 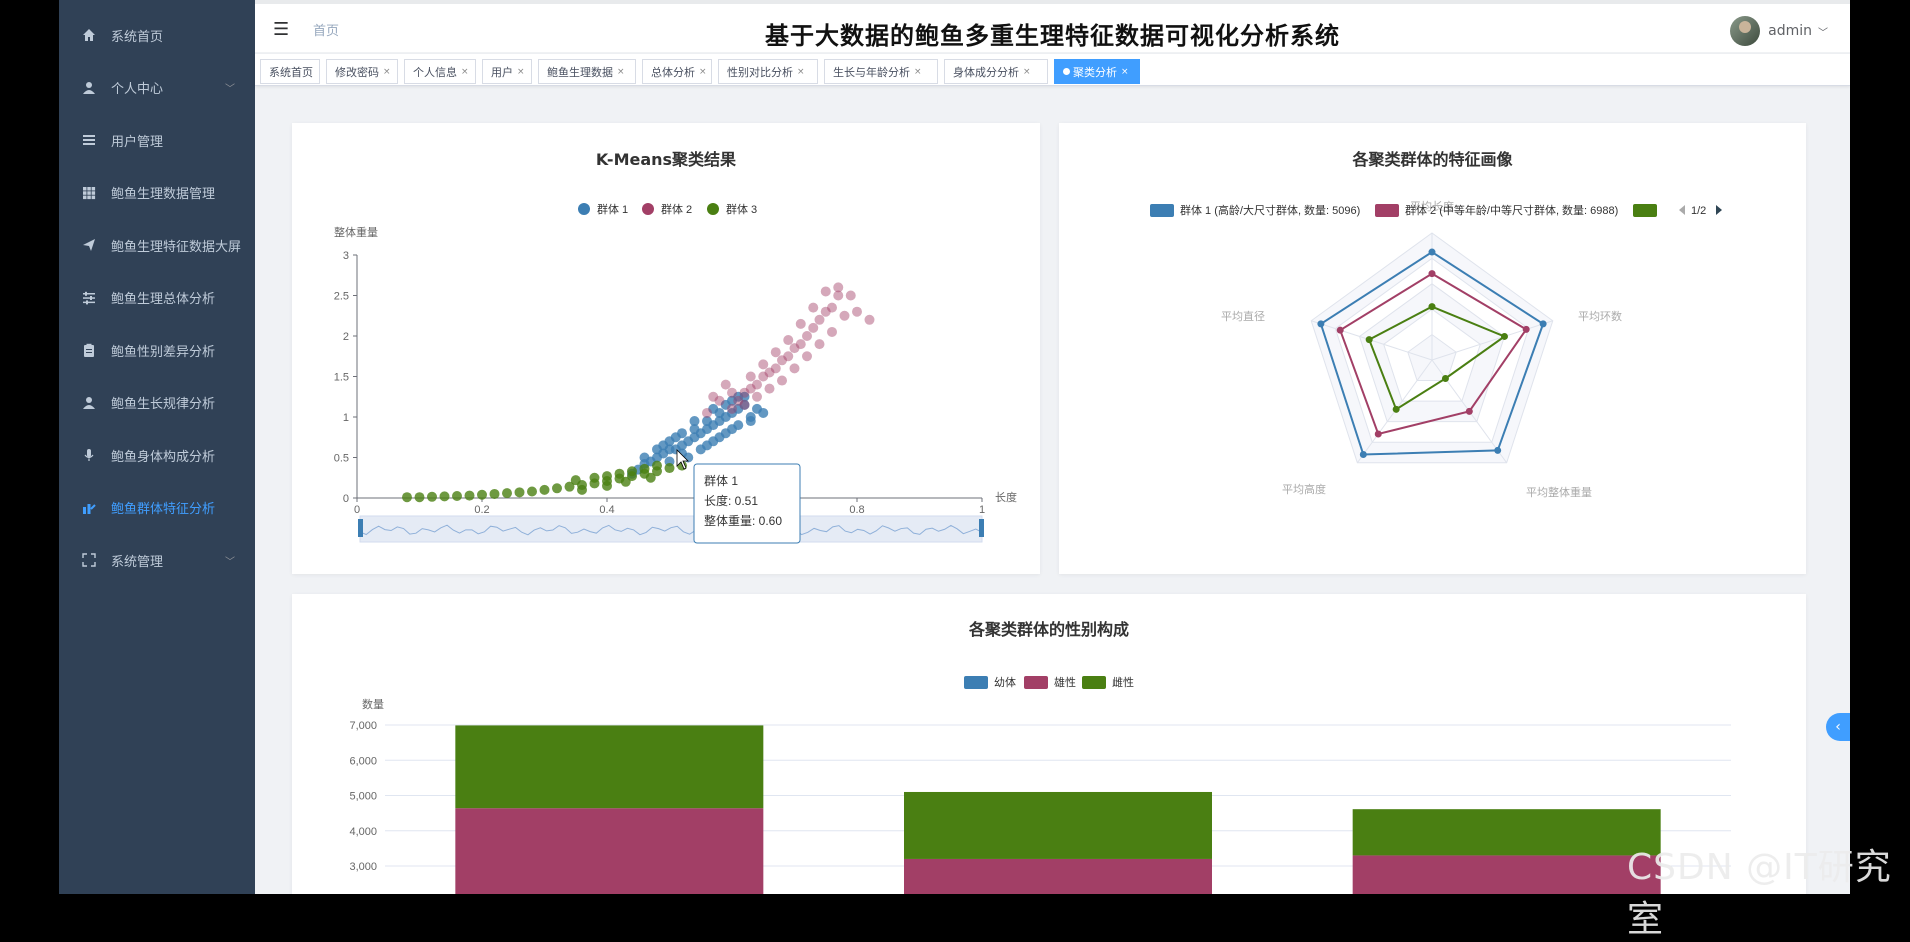 What do you see at coordinates (157, 560) in the screenshot?
I see `sidebar-item: 系统管理 ﹀` at bounding box center [157, 560].